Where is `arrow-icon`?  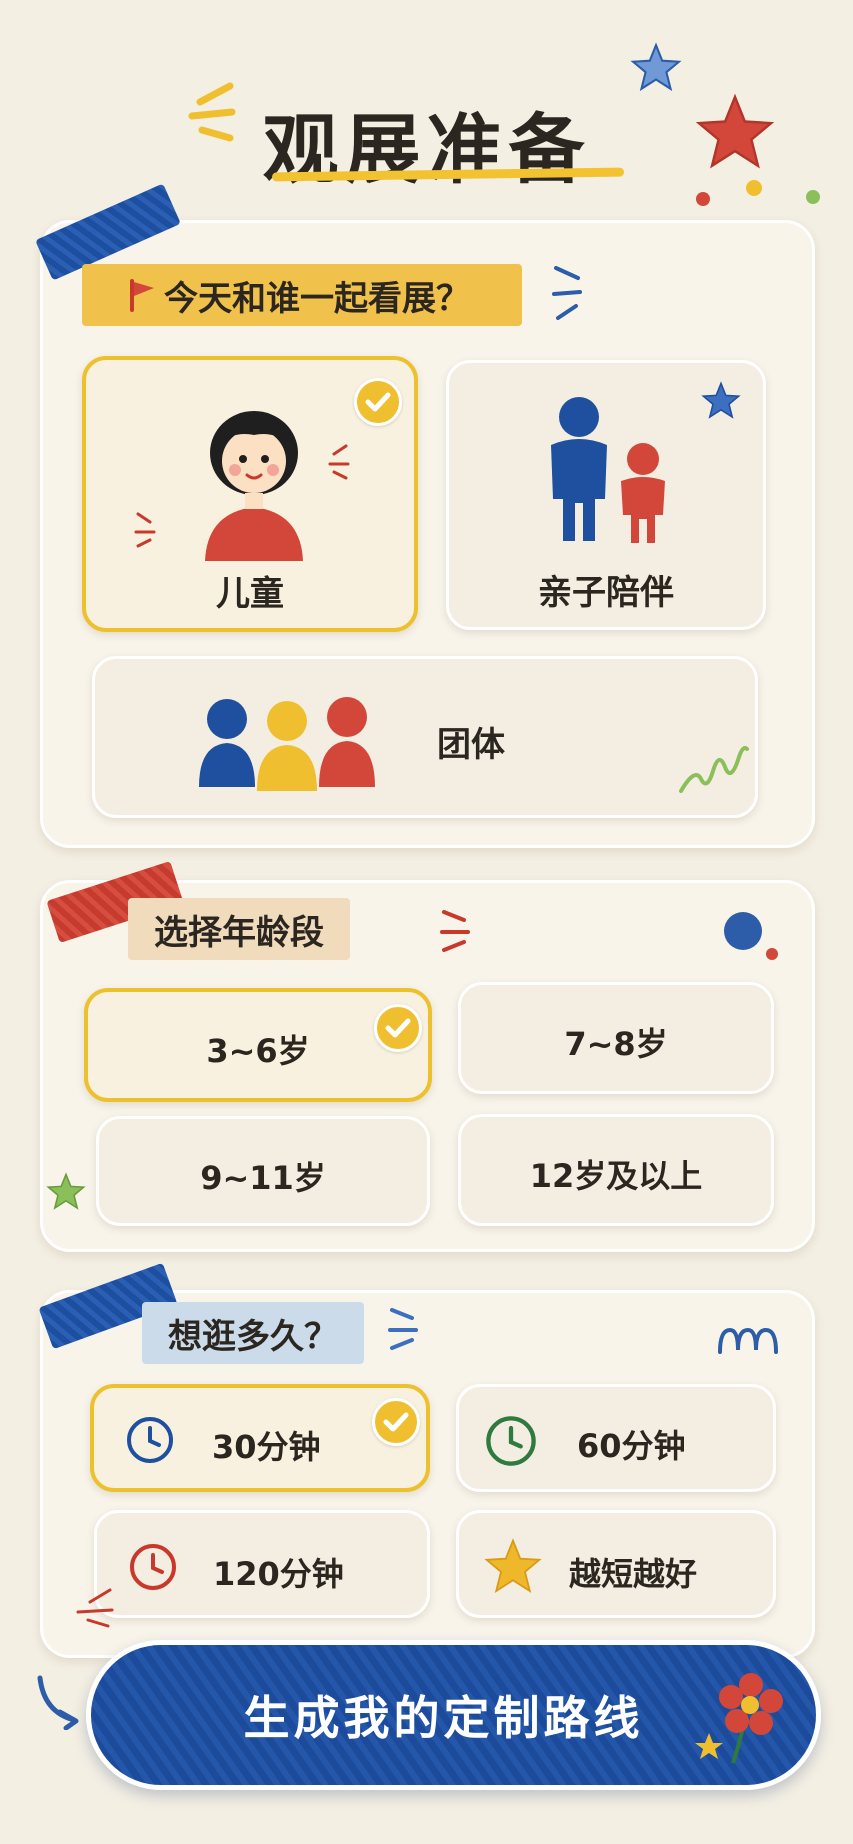
arrow-icon is located at coordinates (58, 1702).